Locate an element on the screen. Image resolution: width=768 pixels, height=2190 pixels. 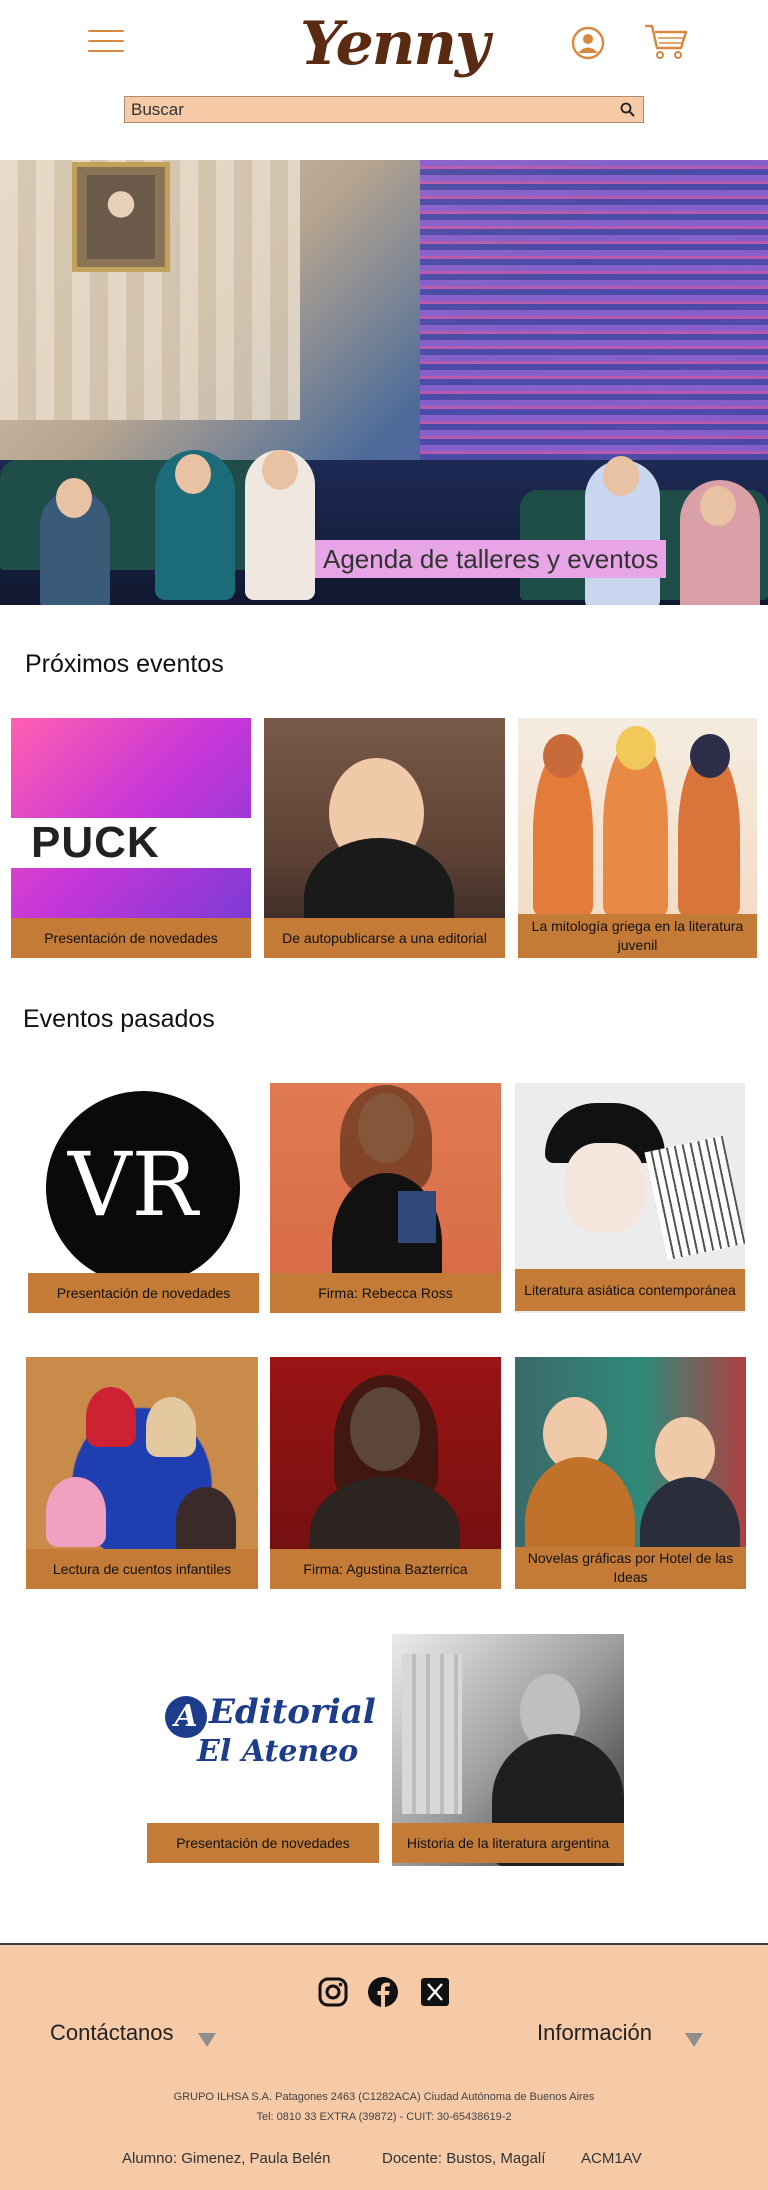
search-input is located at coordinates (365, 109).